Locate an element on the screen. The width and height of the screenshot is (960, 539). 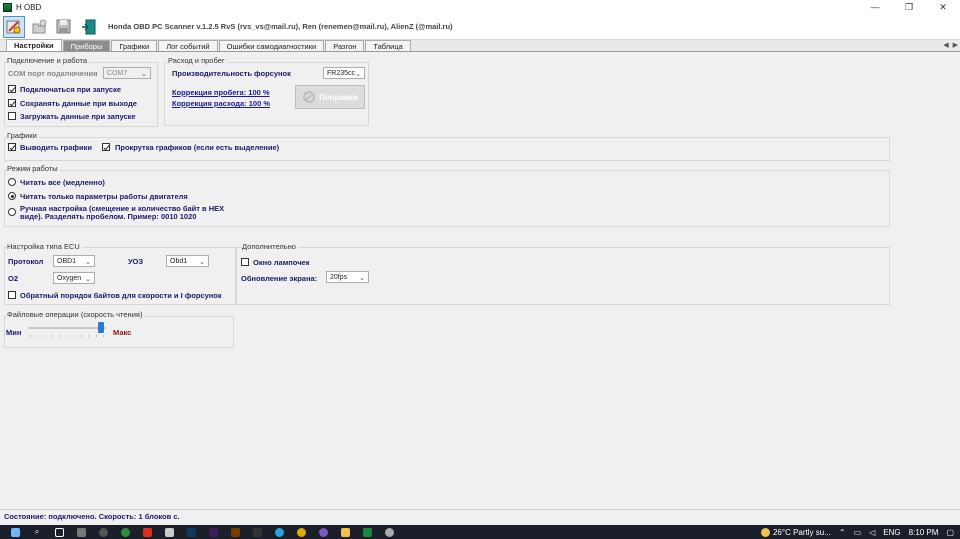
tab-diagnostic-errors: Ошибки самодиагностики is located at coordinates (271, 45).